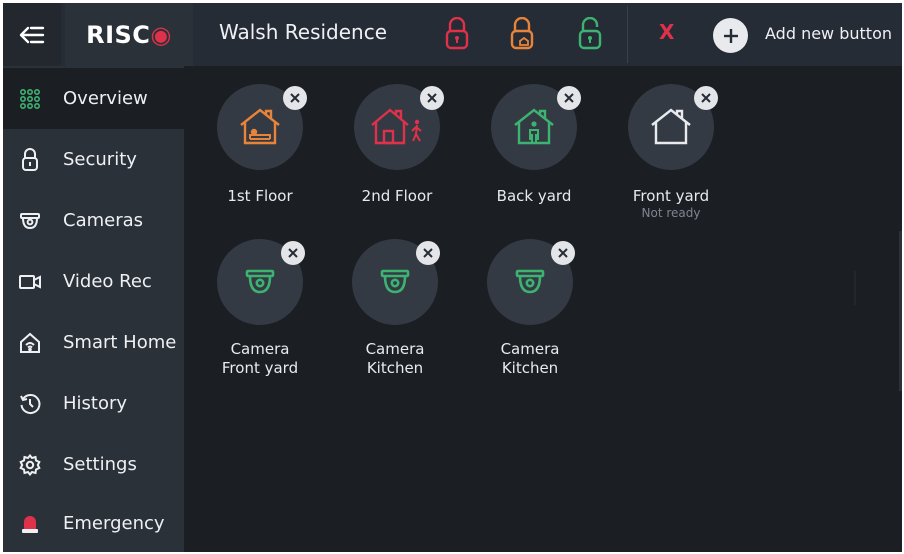 The height and width of the screenshot is (554, 904). I want to click on site-title: Walsh Residence, so click(303, 32).